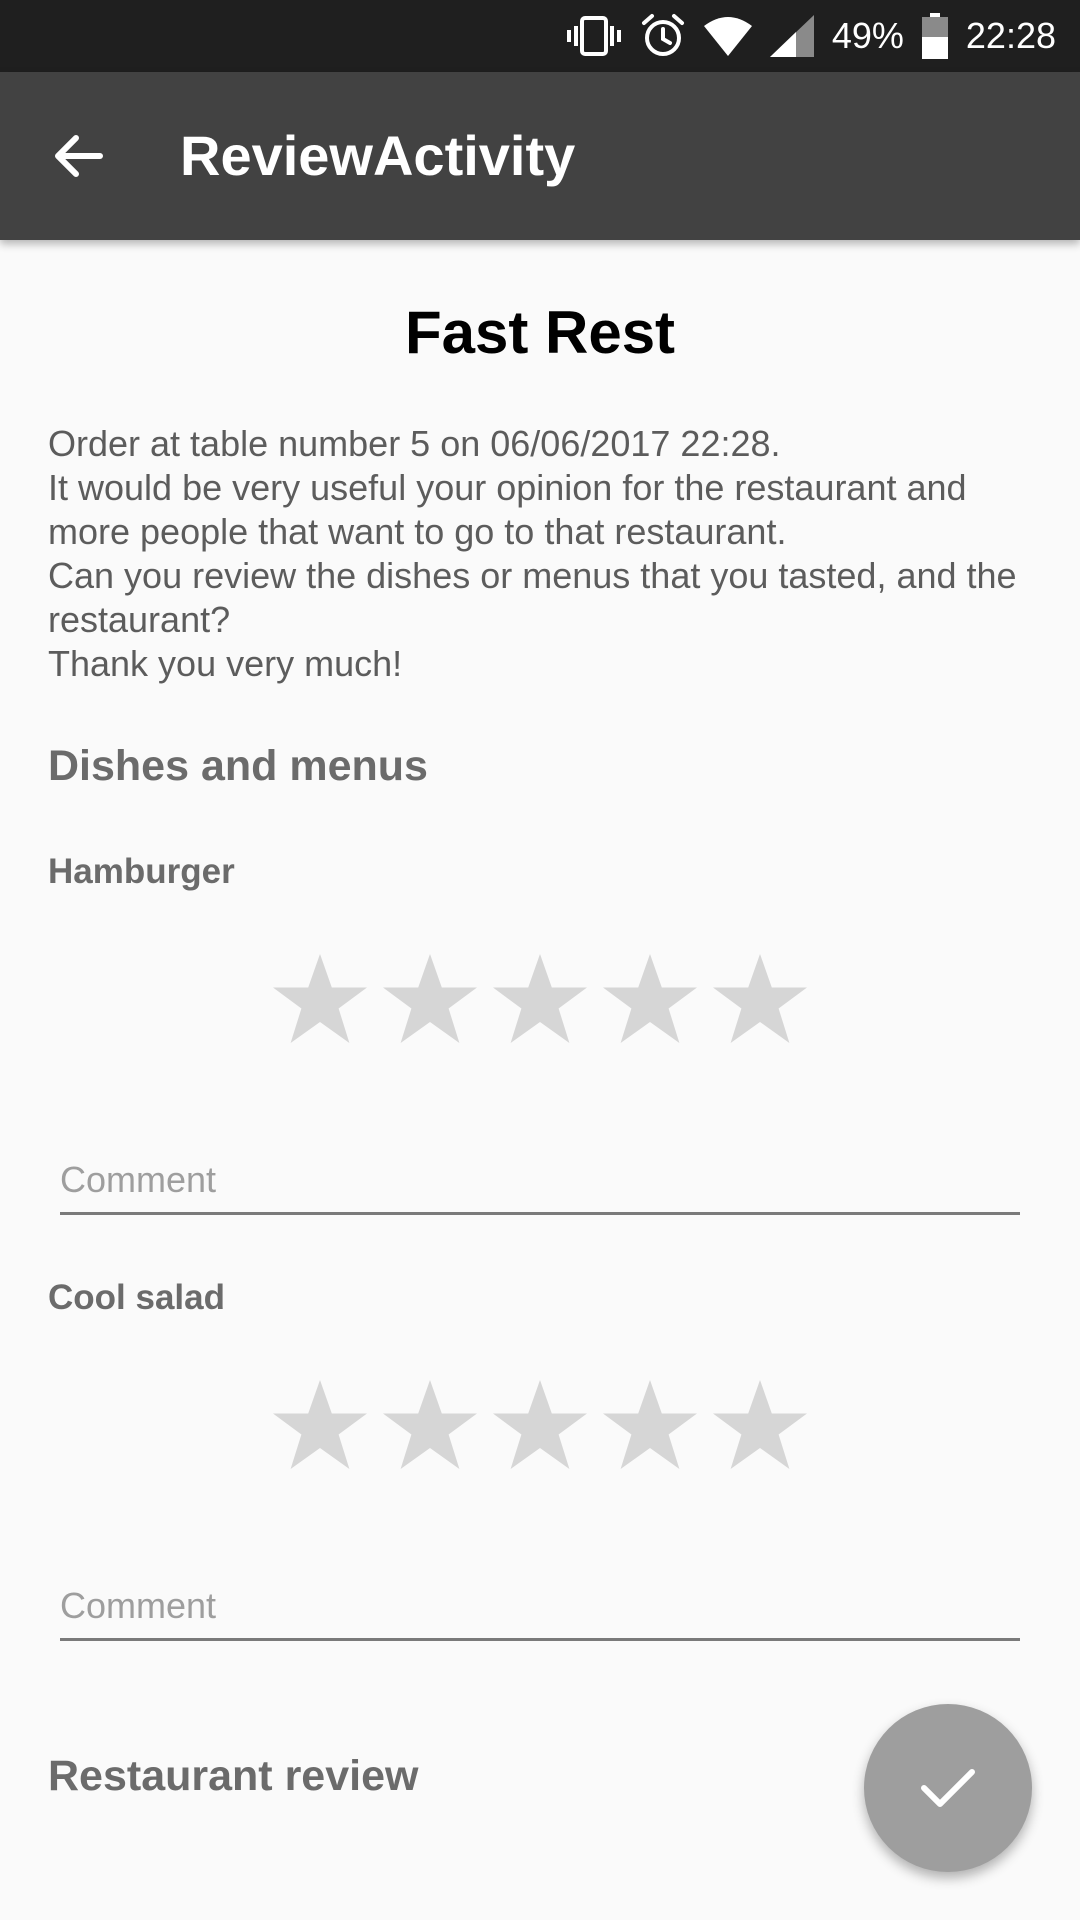  What do you see at coordinates (594, 36) in the screenshot?
I see `vibrate-icon` at bounding box center [594, 36].